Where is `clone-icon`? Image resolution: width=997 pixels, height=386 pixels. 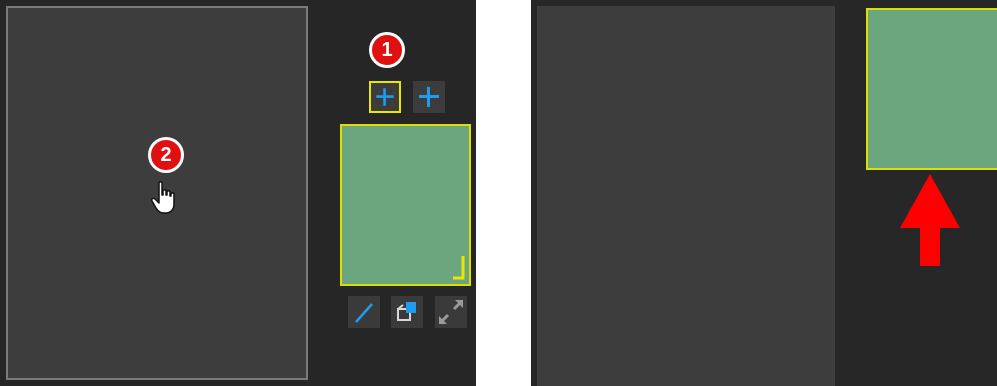
clone-icon is located at coordinates (406, 311).